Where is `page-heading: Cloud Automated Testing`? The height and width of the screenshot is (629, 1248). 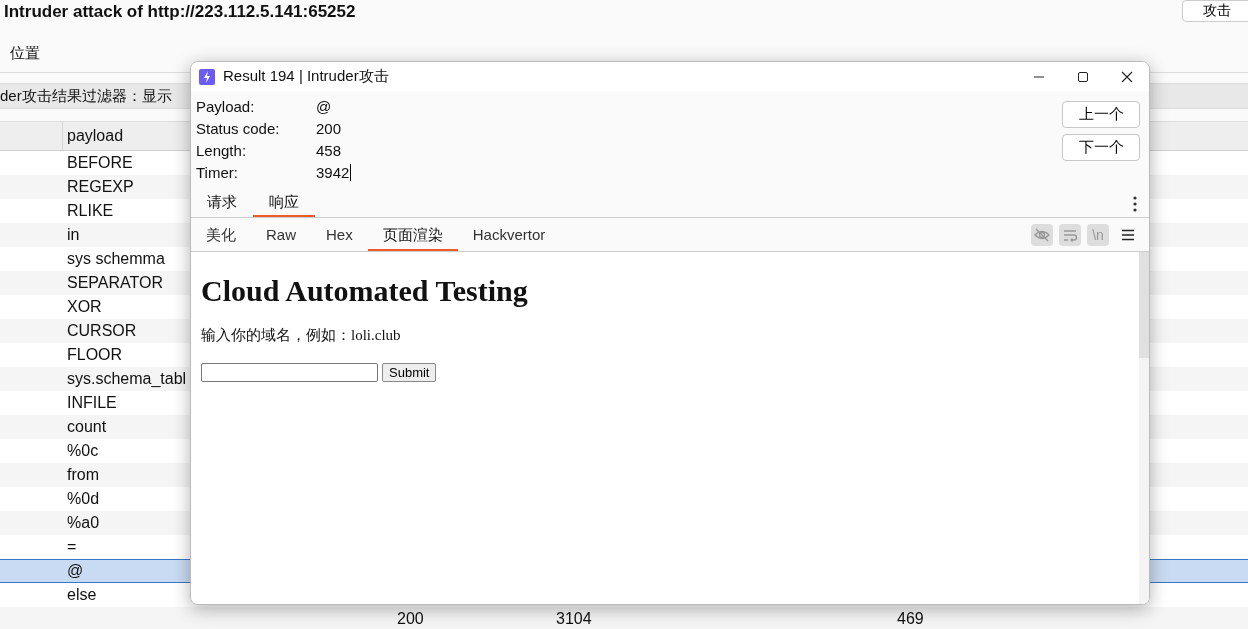
page-heading: Cloud Automated Testing is located at coordinates (365, 291).